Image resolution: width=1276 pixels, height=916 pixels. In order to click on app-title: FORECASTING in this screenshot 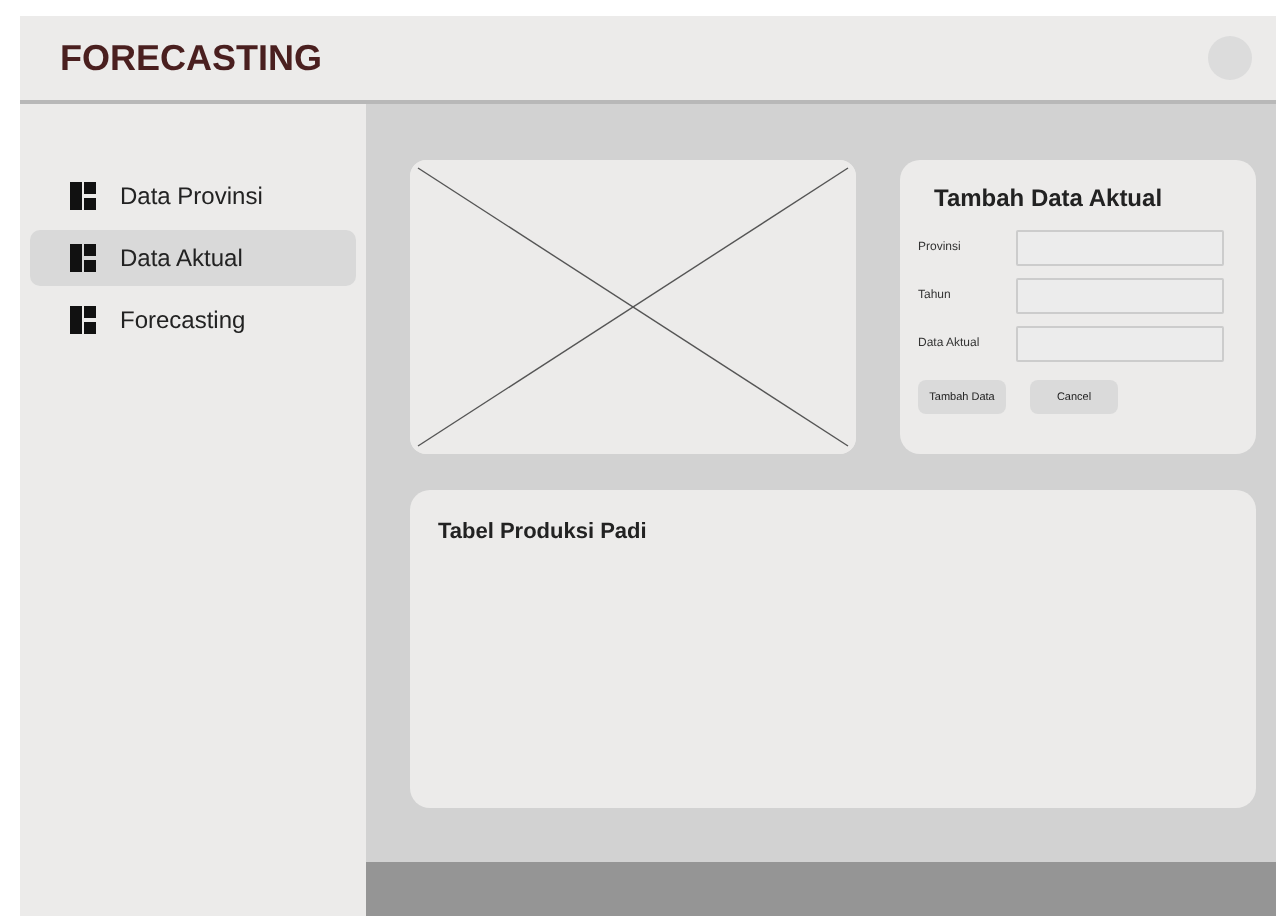, I will do `click(191, 58)`.